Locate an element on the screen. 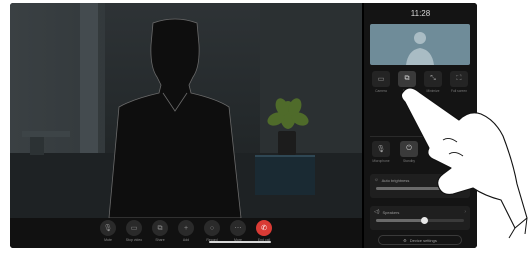 The height and width of the screenshot is (253, 529). clock: 11:28 is located at coordinates (420, 13).